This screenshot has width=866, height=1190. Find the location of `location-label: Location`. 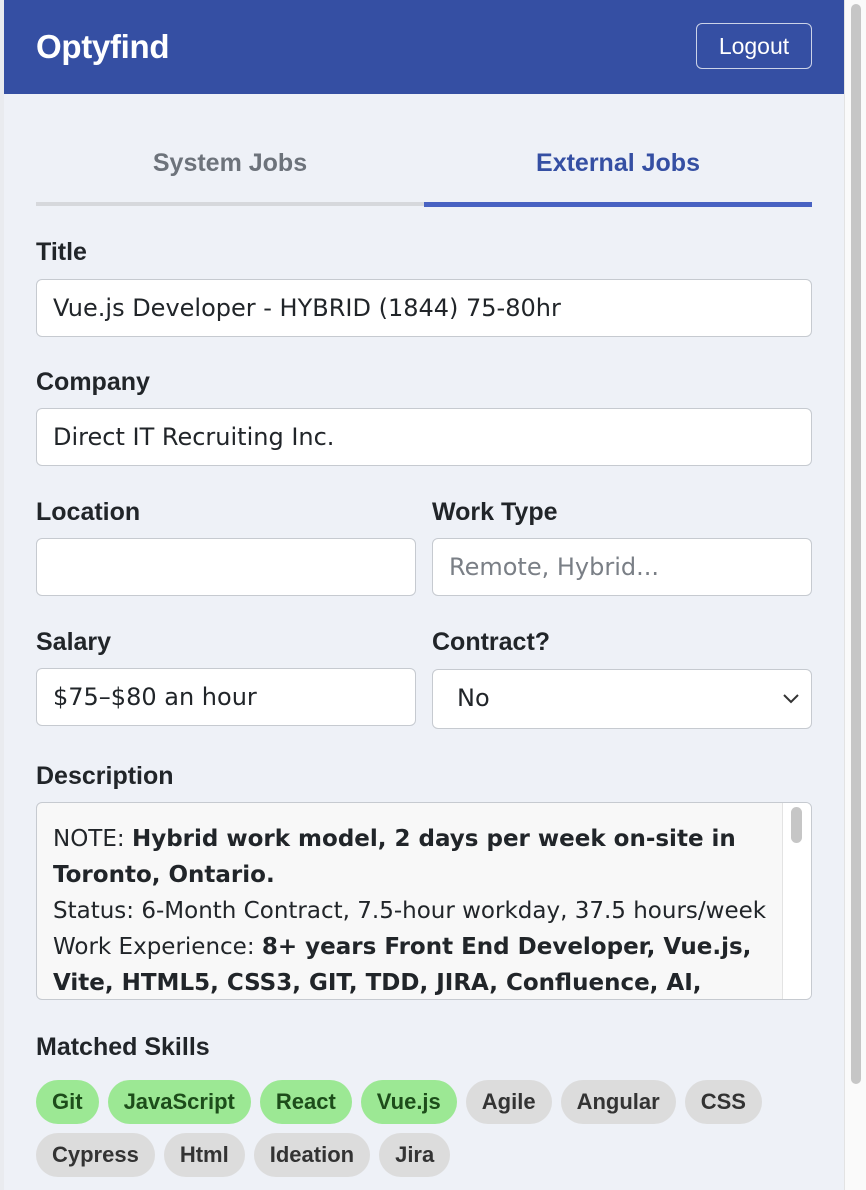

location-label: Location is located at coordinates (88, 512).